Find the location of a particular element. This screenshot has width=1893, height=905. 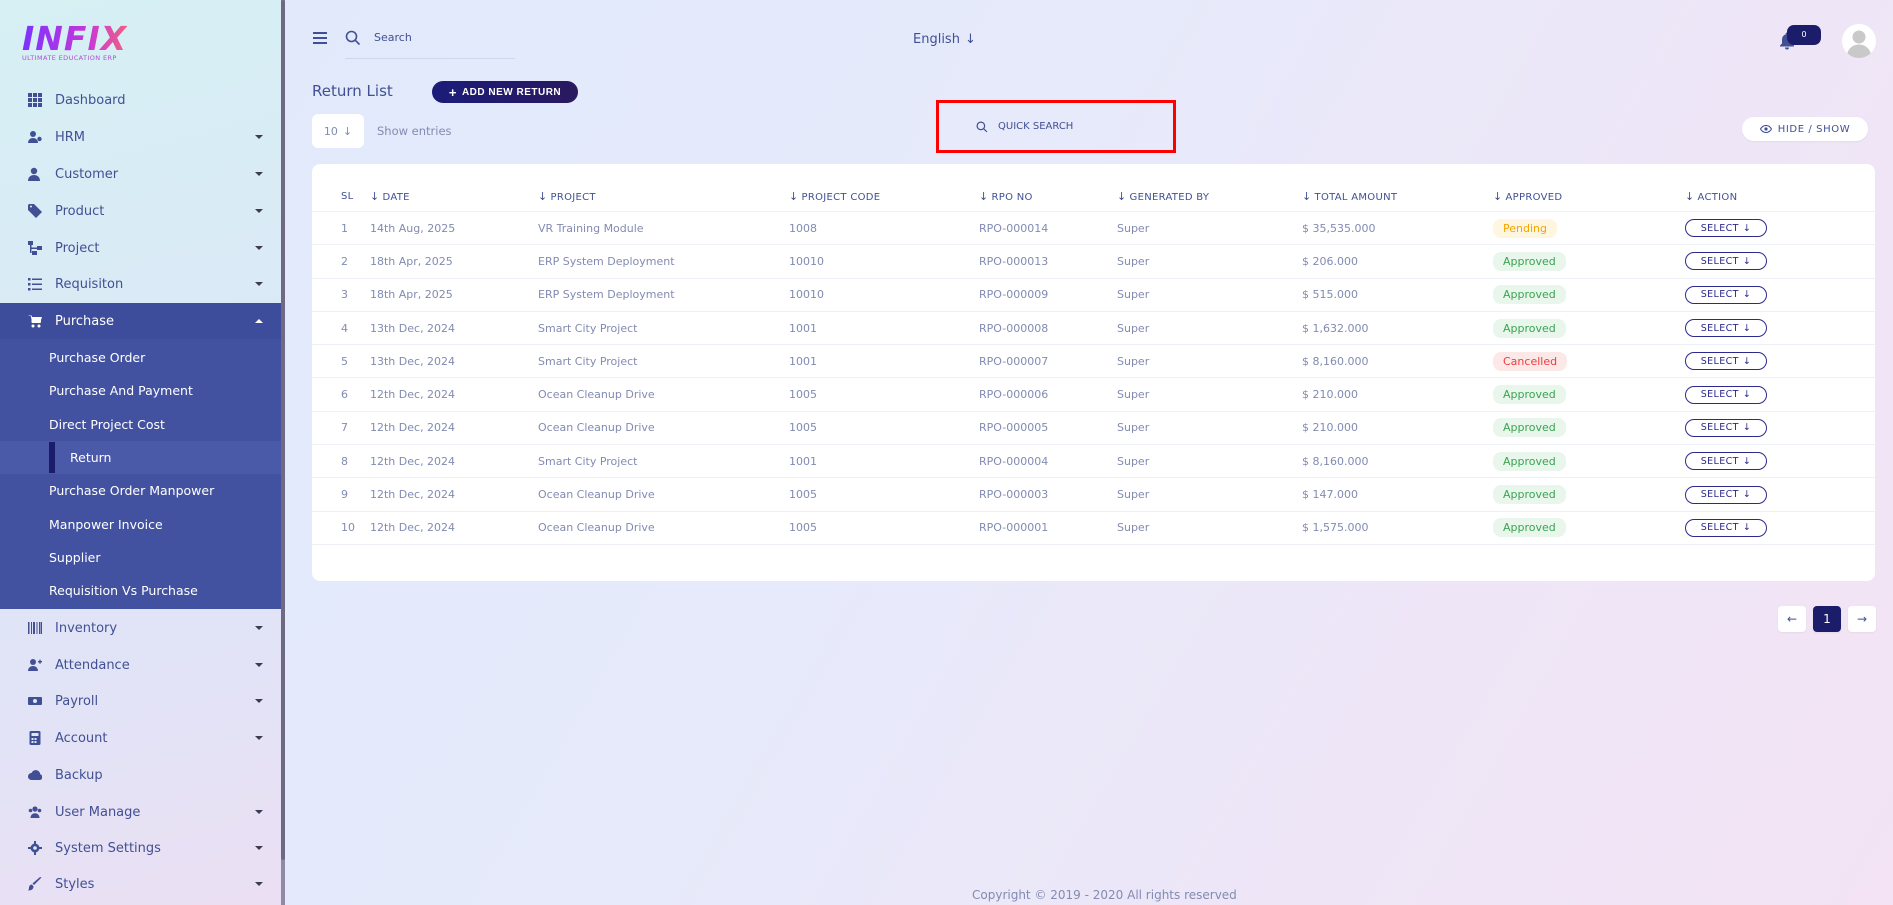

notification-button: 0 is located at coordinates (1800, 37).